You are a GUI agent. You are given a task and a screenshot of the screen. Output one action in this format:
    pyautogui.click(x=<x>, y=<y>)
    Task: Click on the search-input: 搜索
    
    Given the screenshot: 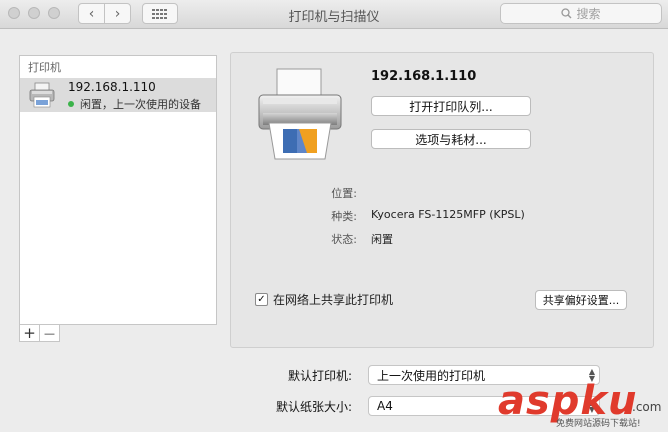 What is the action you would take?
    pyautogui.click(x=581, y=13)
    